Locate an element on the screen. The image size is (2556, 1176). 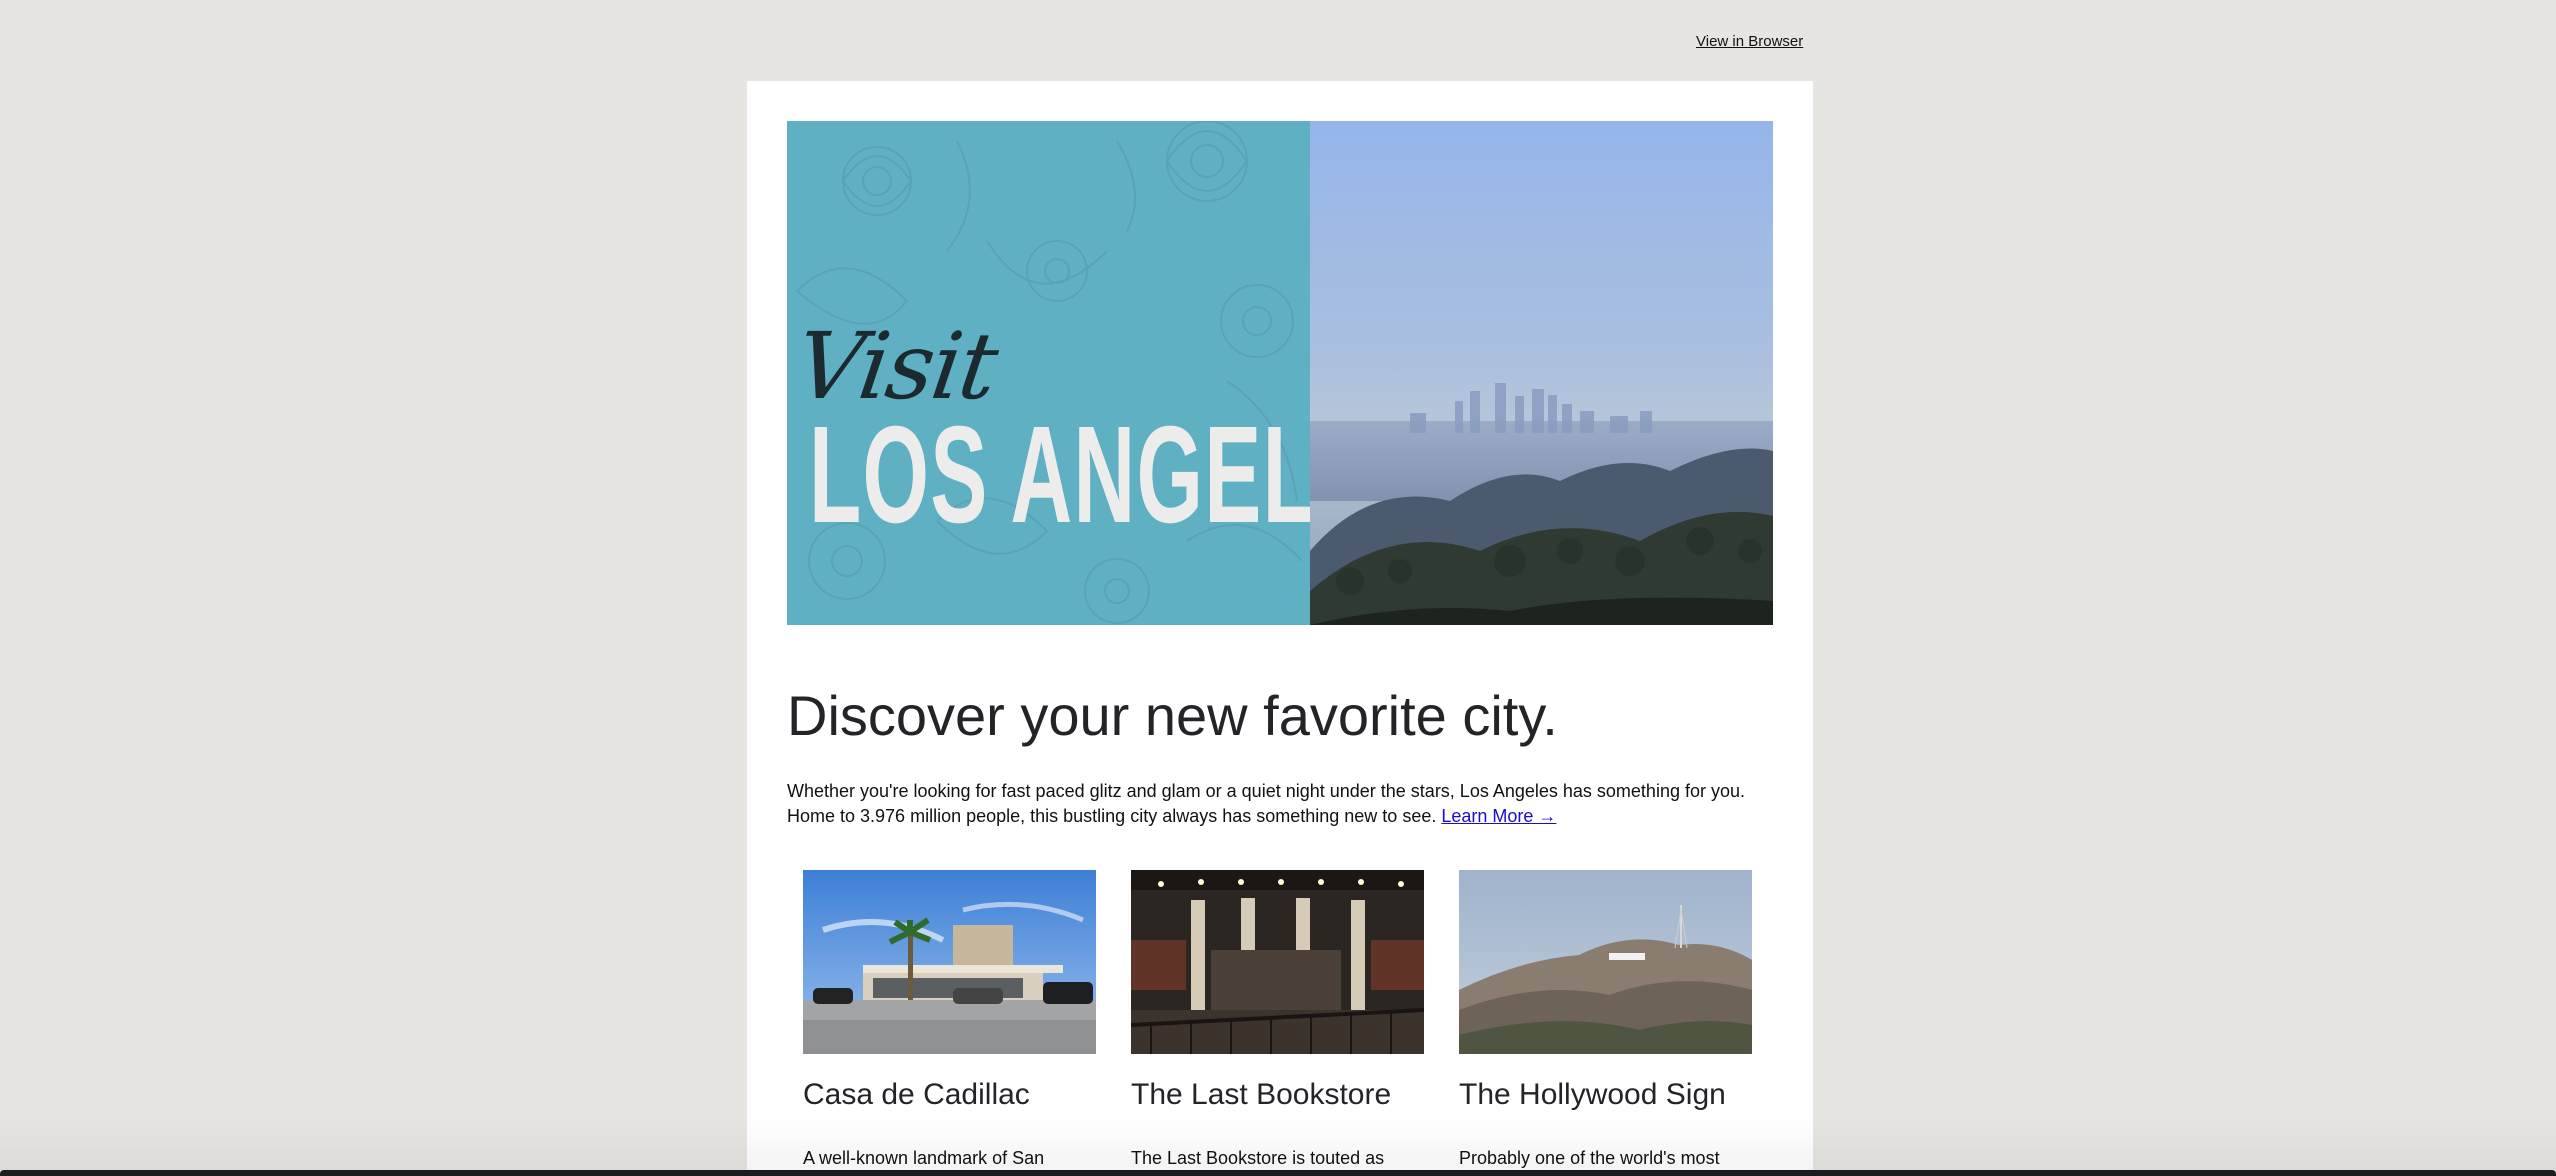
hero-title-panel: Visit LOS ANGELES is located at coordinates (1048, 373).